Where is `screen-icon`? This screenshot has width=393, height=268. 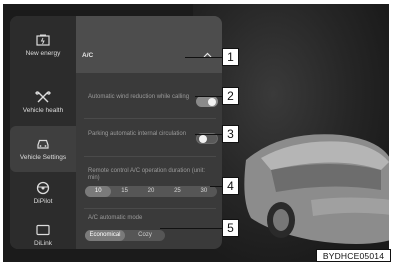
screen-icon is located at coordinates (43, 230).